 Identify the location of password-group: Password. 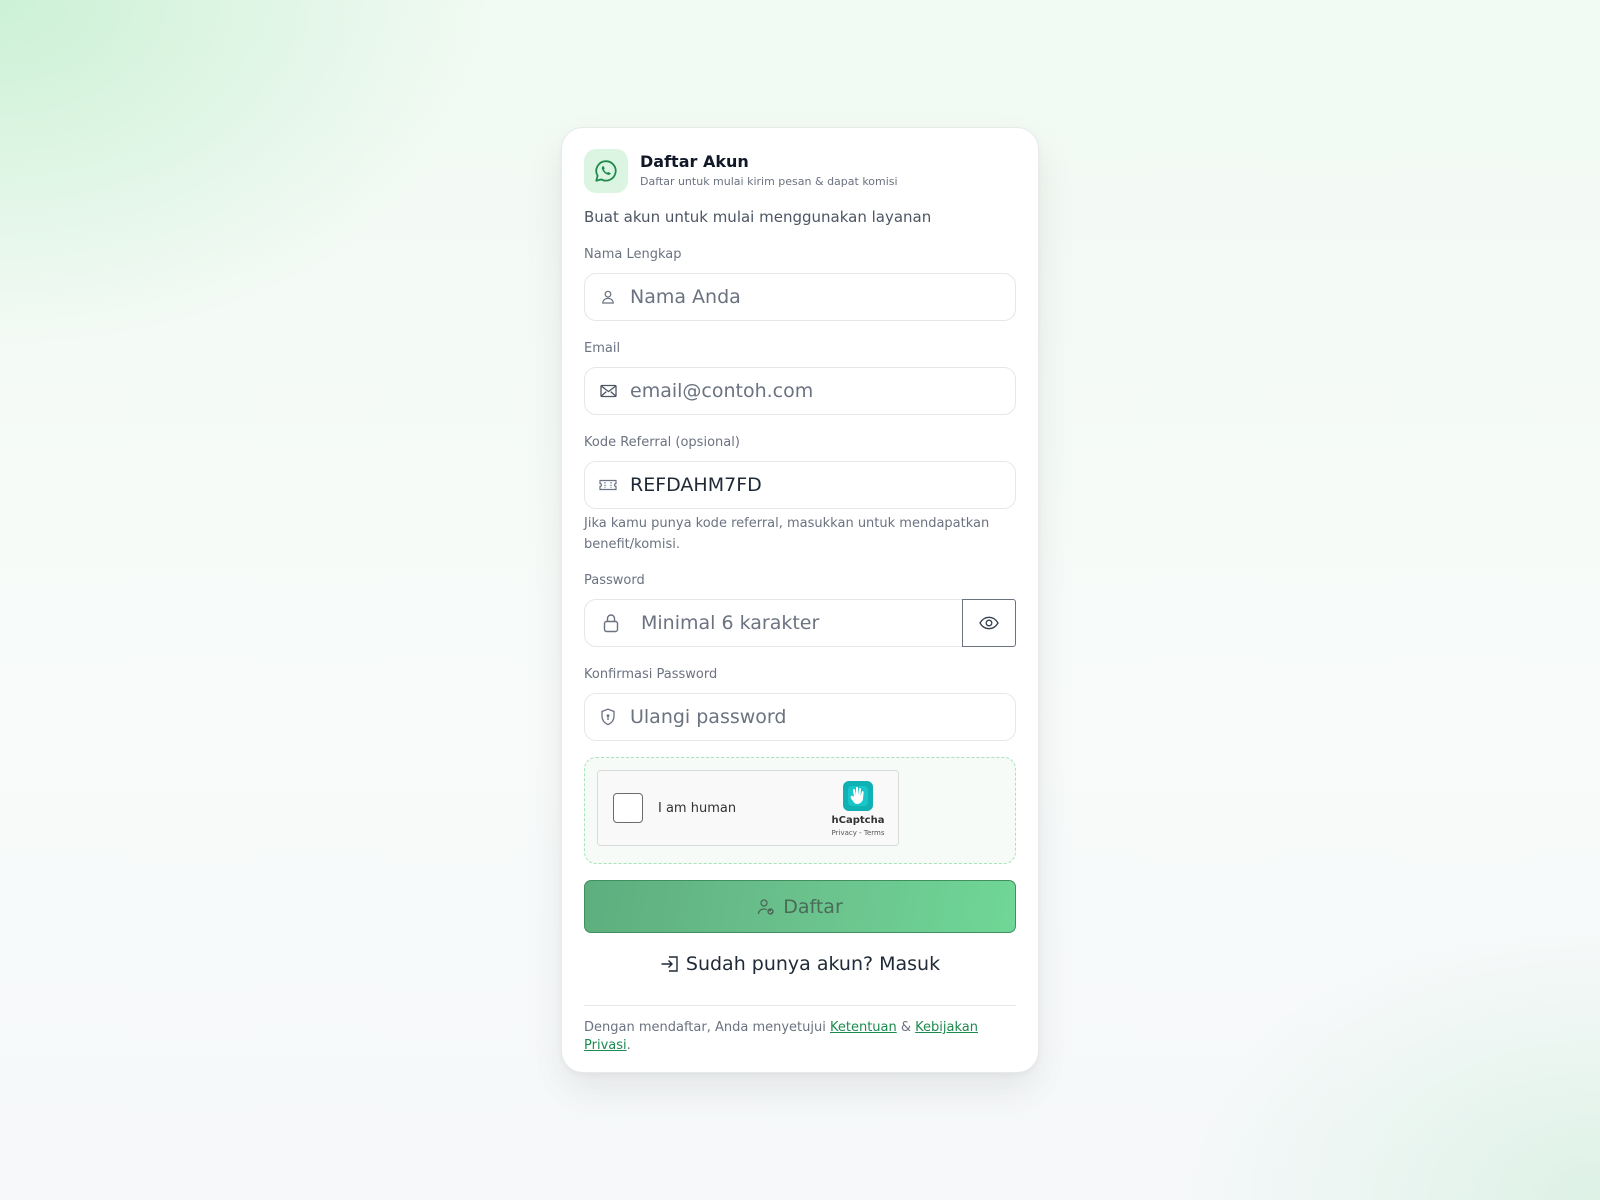
(800, 610).